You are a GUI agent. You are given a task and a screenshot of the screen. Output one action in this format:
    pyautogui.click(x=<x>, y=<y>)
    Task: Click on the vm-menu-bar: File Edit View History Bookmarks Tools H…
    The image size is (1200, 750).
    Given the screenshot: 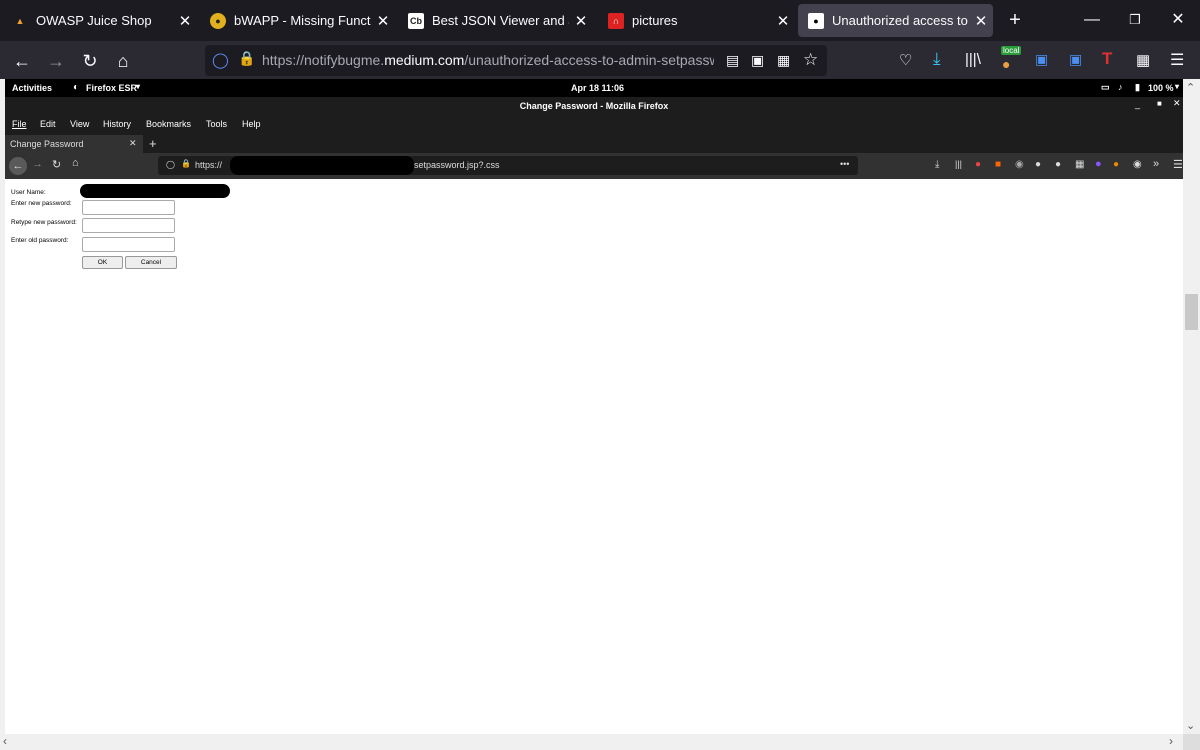 What is the action you would take?
    pyautogui.click(x=594, y=125)
    